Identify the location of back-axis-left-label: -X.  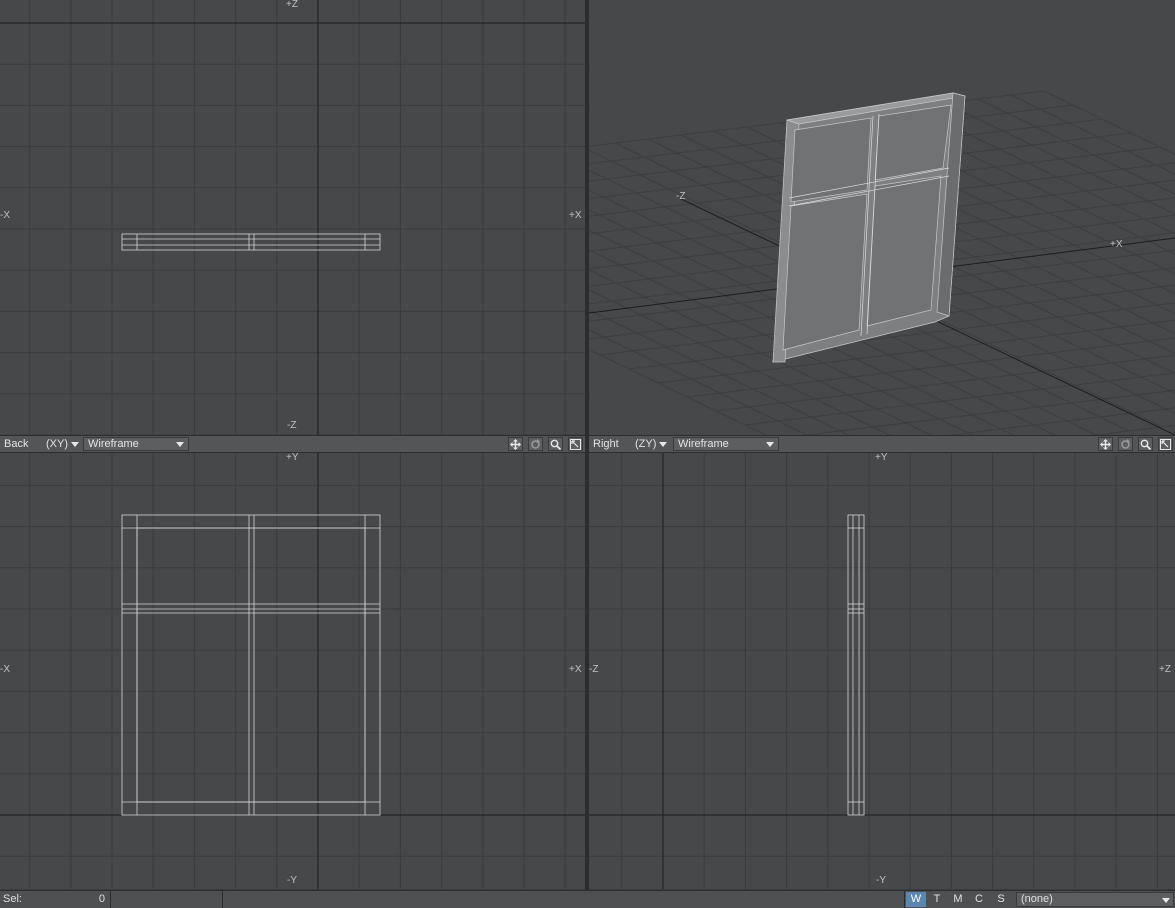
(5, 669).